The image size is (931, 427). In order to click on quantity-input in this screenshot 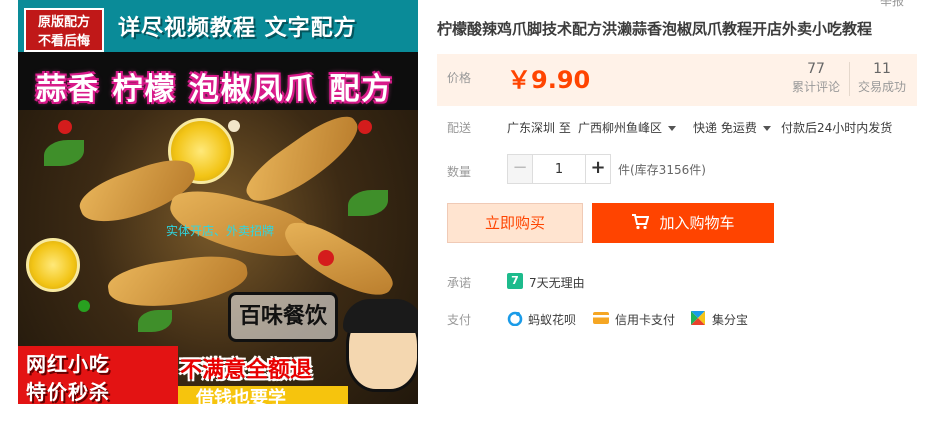, I will do `click(559, 169)`.